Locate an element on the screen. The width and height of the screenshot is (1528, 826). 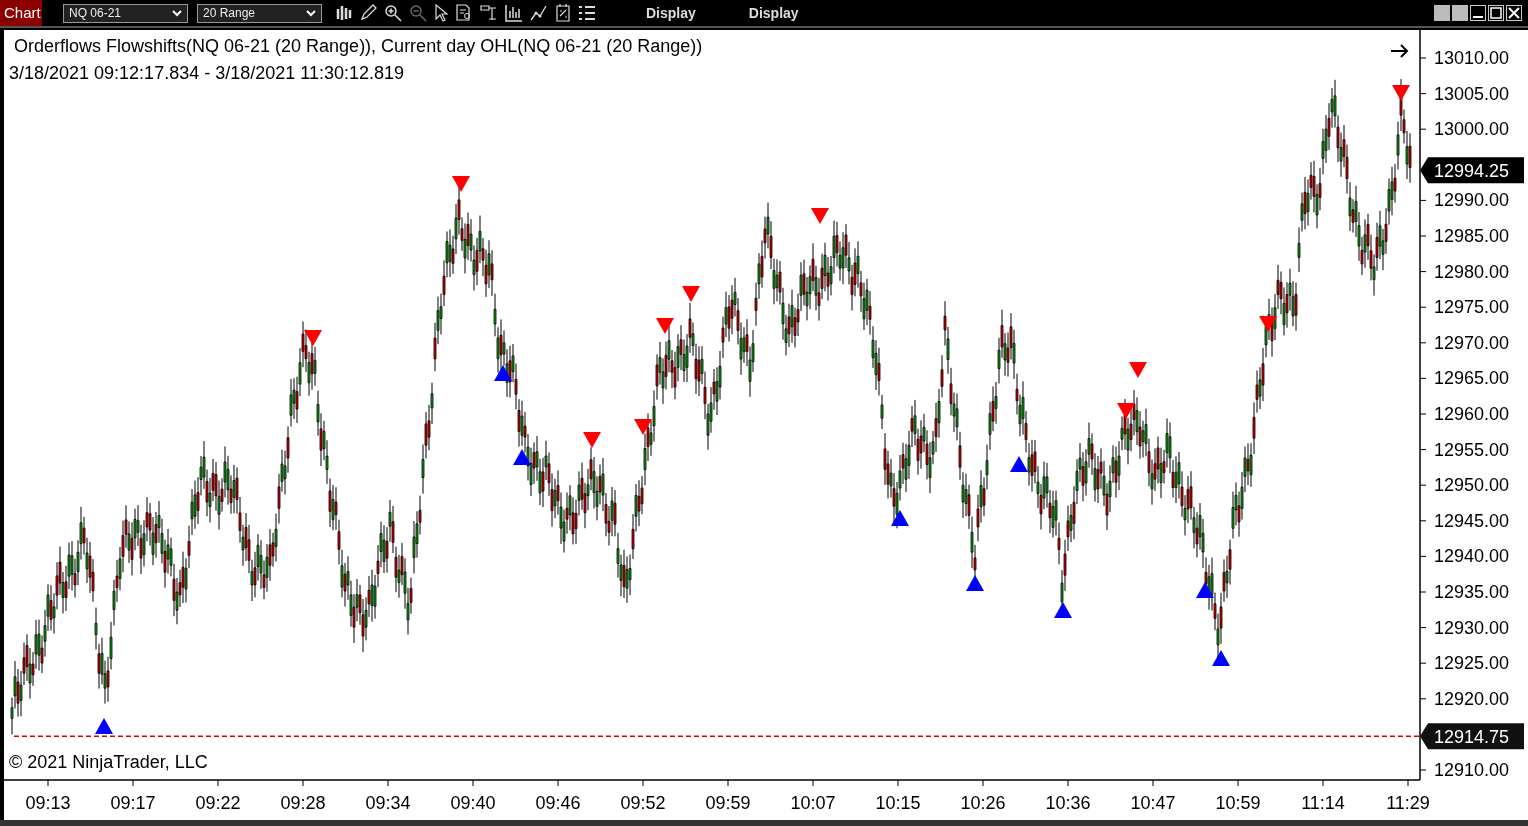
price-axis-label: 12950.00 is located at coordinates (1472, 485).